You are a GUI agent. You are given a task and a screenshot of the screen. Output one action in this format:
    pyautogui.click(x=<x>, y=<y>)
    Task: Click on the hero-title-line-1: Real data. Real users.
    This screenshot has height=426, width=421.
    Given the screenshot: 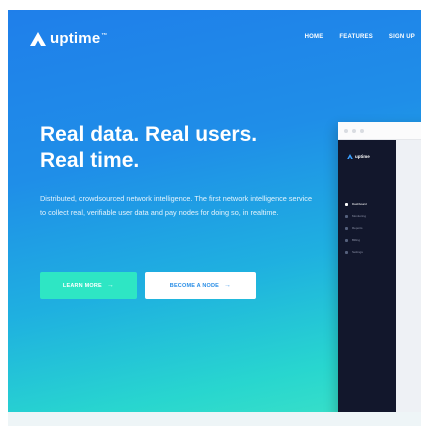 What is the action you would take?
    pyautogui.click(x=149, y=134)
    